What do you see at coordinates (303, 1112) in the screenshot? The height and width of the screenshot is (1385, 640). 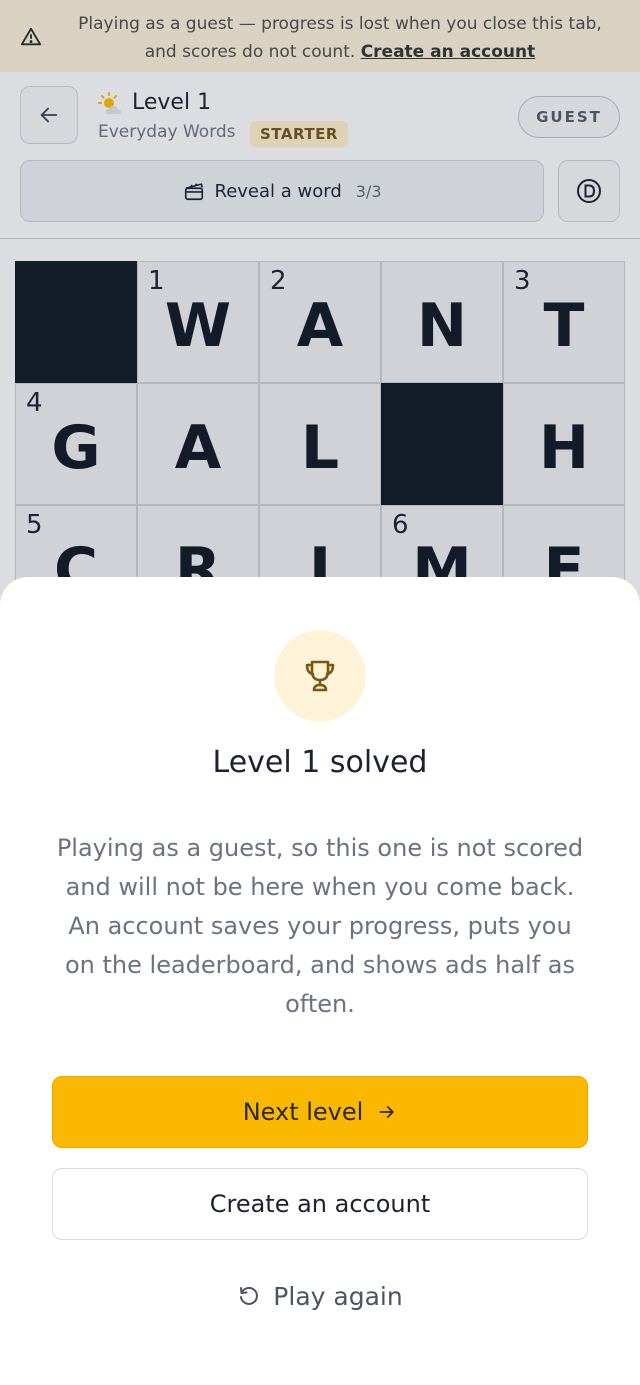 I see `next-level-label: Next level` at bounding box center [303, 1112].